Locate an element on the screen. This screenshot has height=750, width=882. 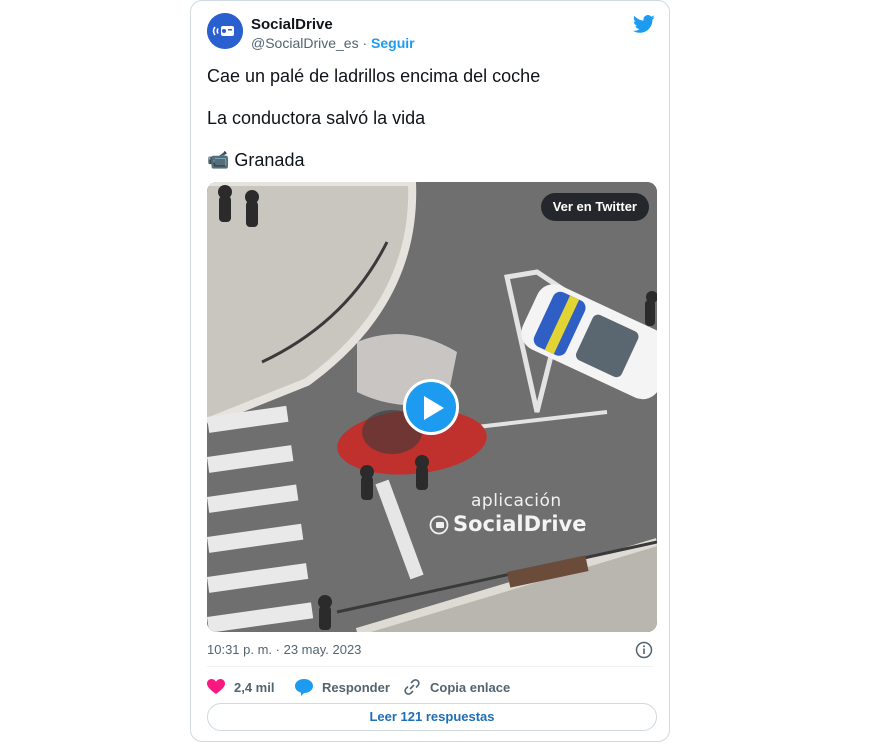
author-name: SocialDrive is located at coordinates (292, 24).